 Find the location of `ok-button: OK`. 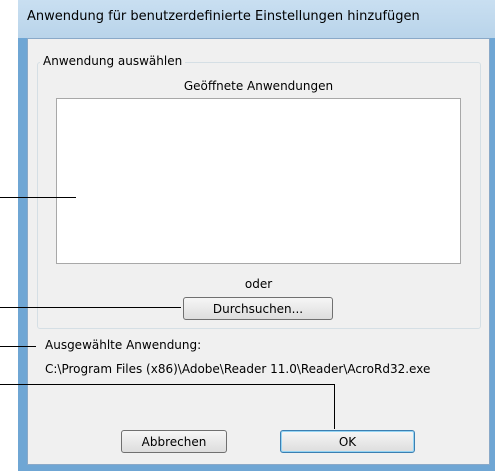

ok-button: OK is located at coordinates (347, 441).